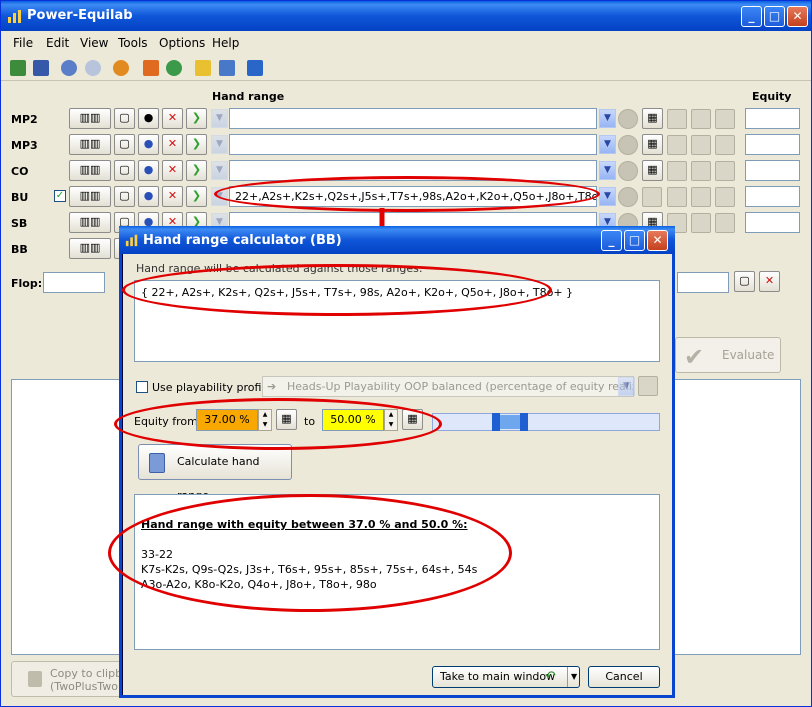 The width and height of the screenshot is (812, 707). Describe the element at coordinates (93, 68) in the screenshot. I see `redo-icon` at that location.